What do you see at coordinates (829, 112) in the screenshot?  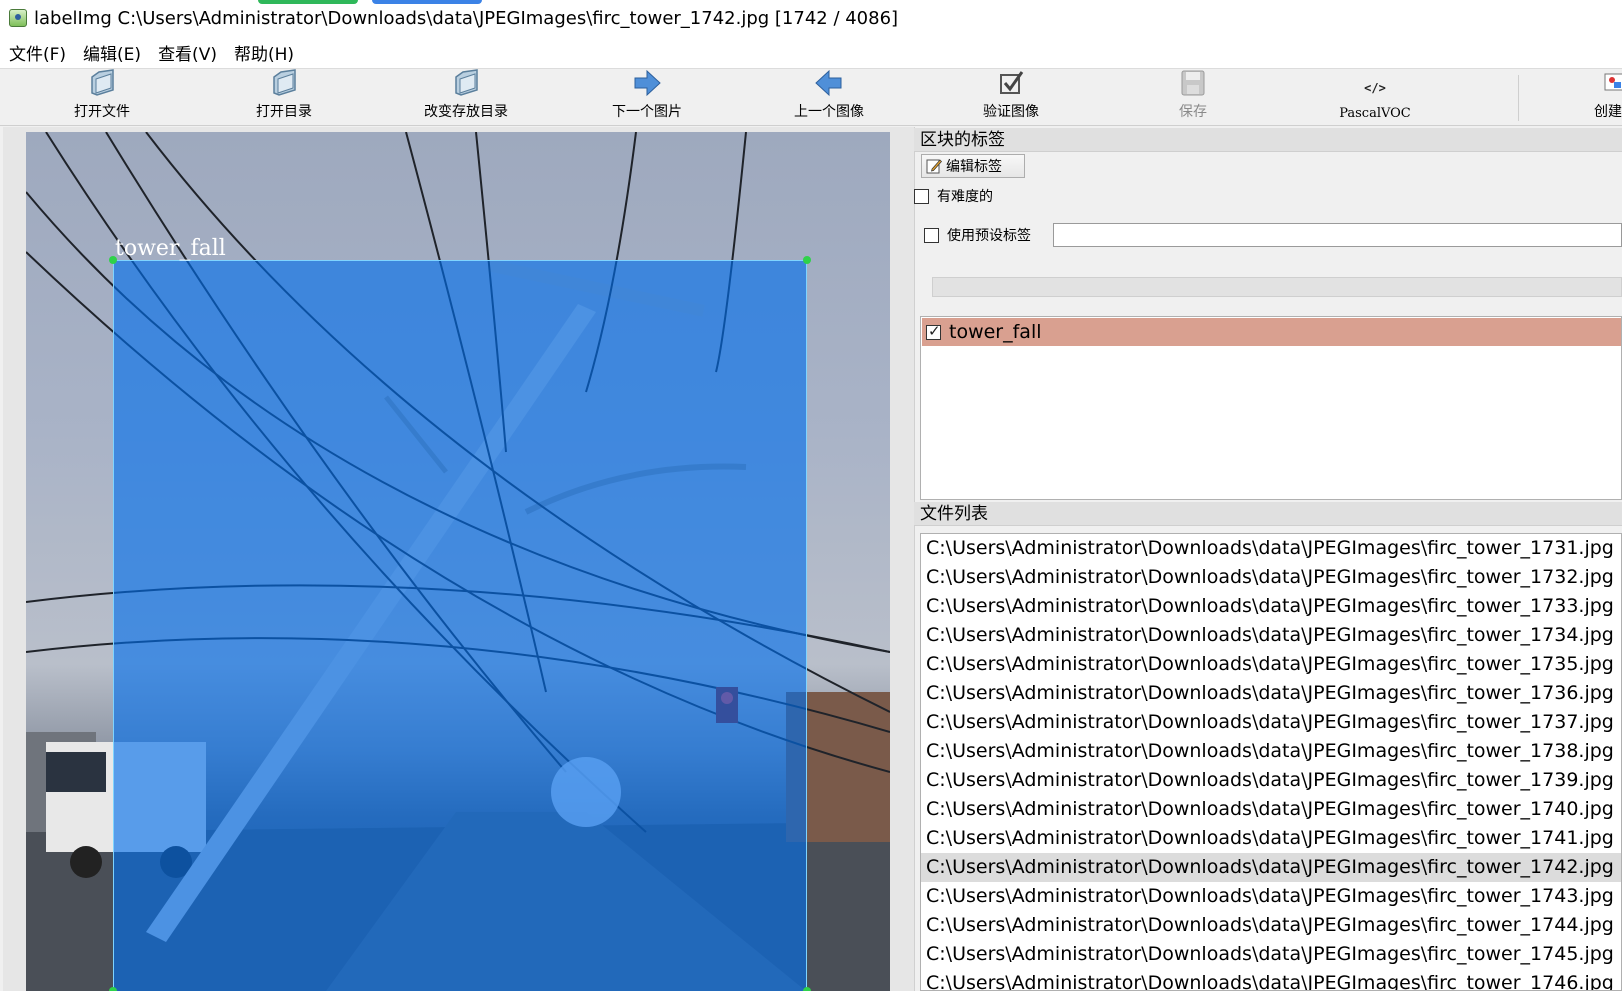 I see `prev-image-label: 上一个图像` at bounding box center [829, 112].